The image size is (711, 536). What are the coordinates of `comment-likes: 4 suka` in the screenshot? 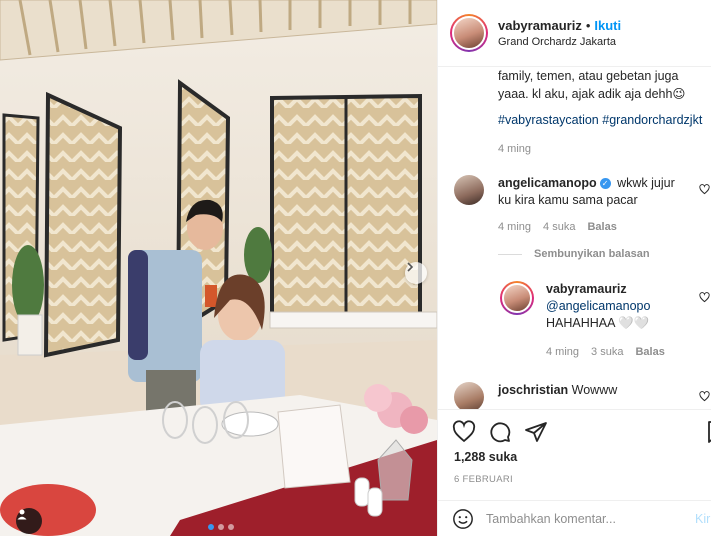 It's located at (559, 227).